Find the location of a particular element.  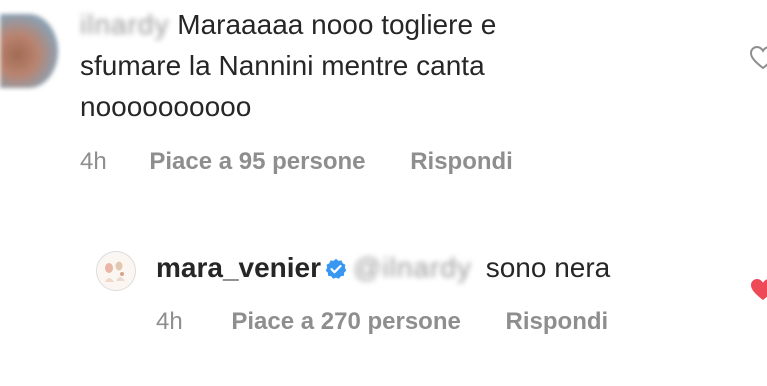

comment-username-blurred: ilnardy is located at coordinates (124, 24).